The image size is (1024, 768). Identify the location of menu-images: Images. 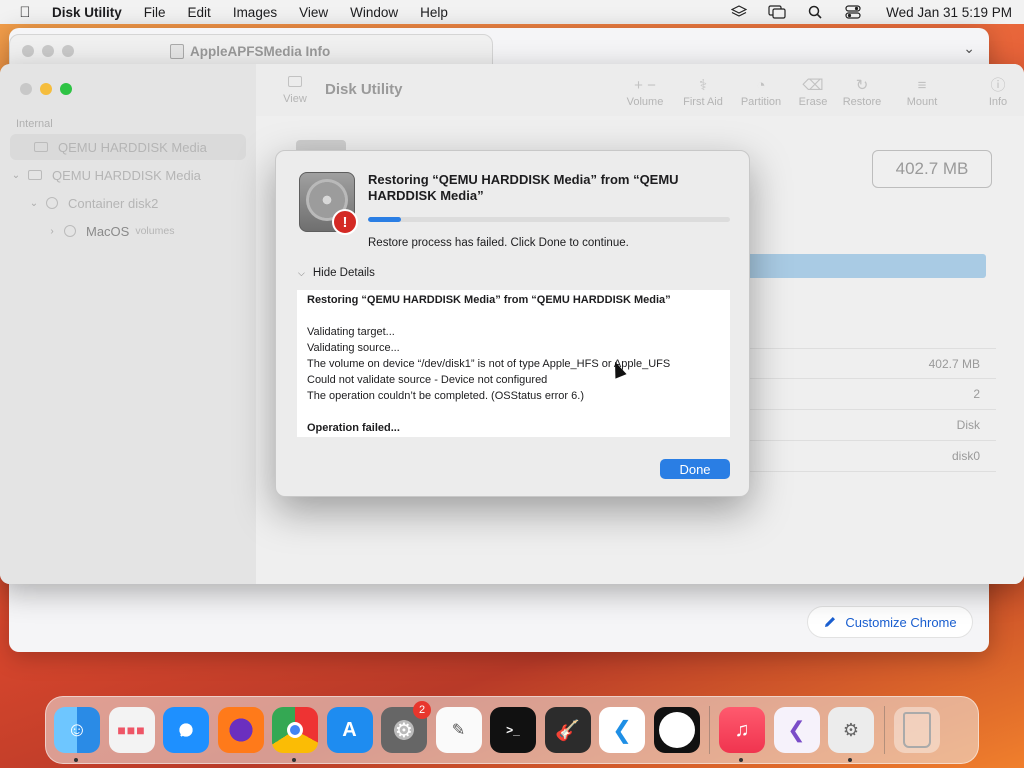
(255, 12).